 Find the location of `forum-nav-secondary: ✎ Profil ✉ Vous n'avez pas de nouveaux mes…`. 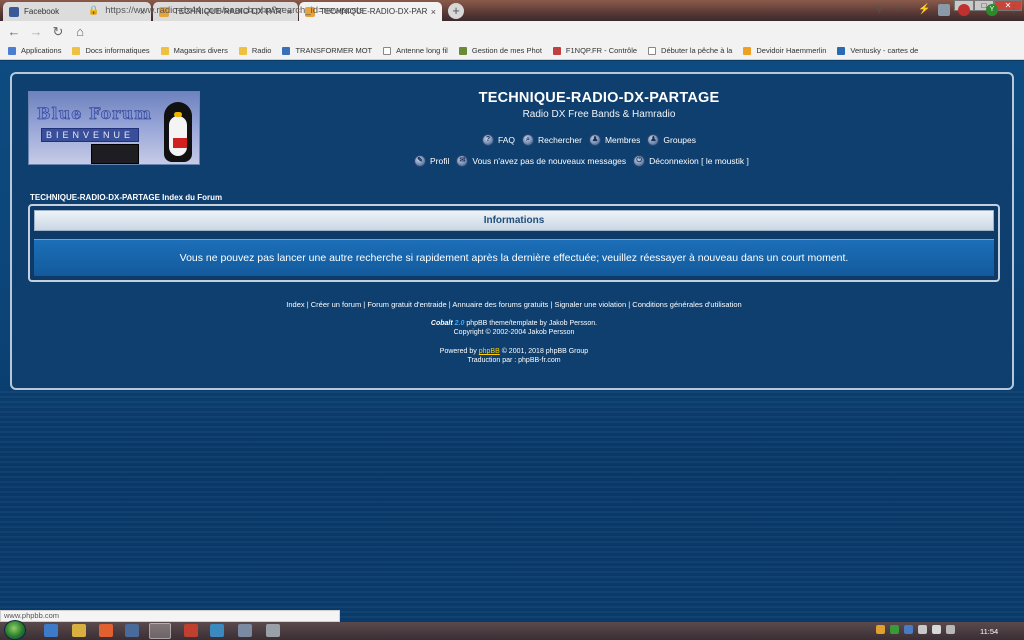

forum-nav-secondary: ✎ Profil ✉ Vous n'avez pas de nouveaux mes… is located at coordinates (585, 161).